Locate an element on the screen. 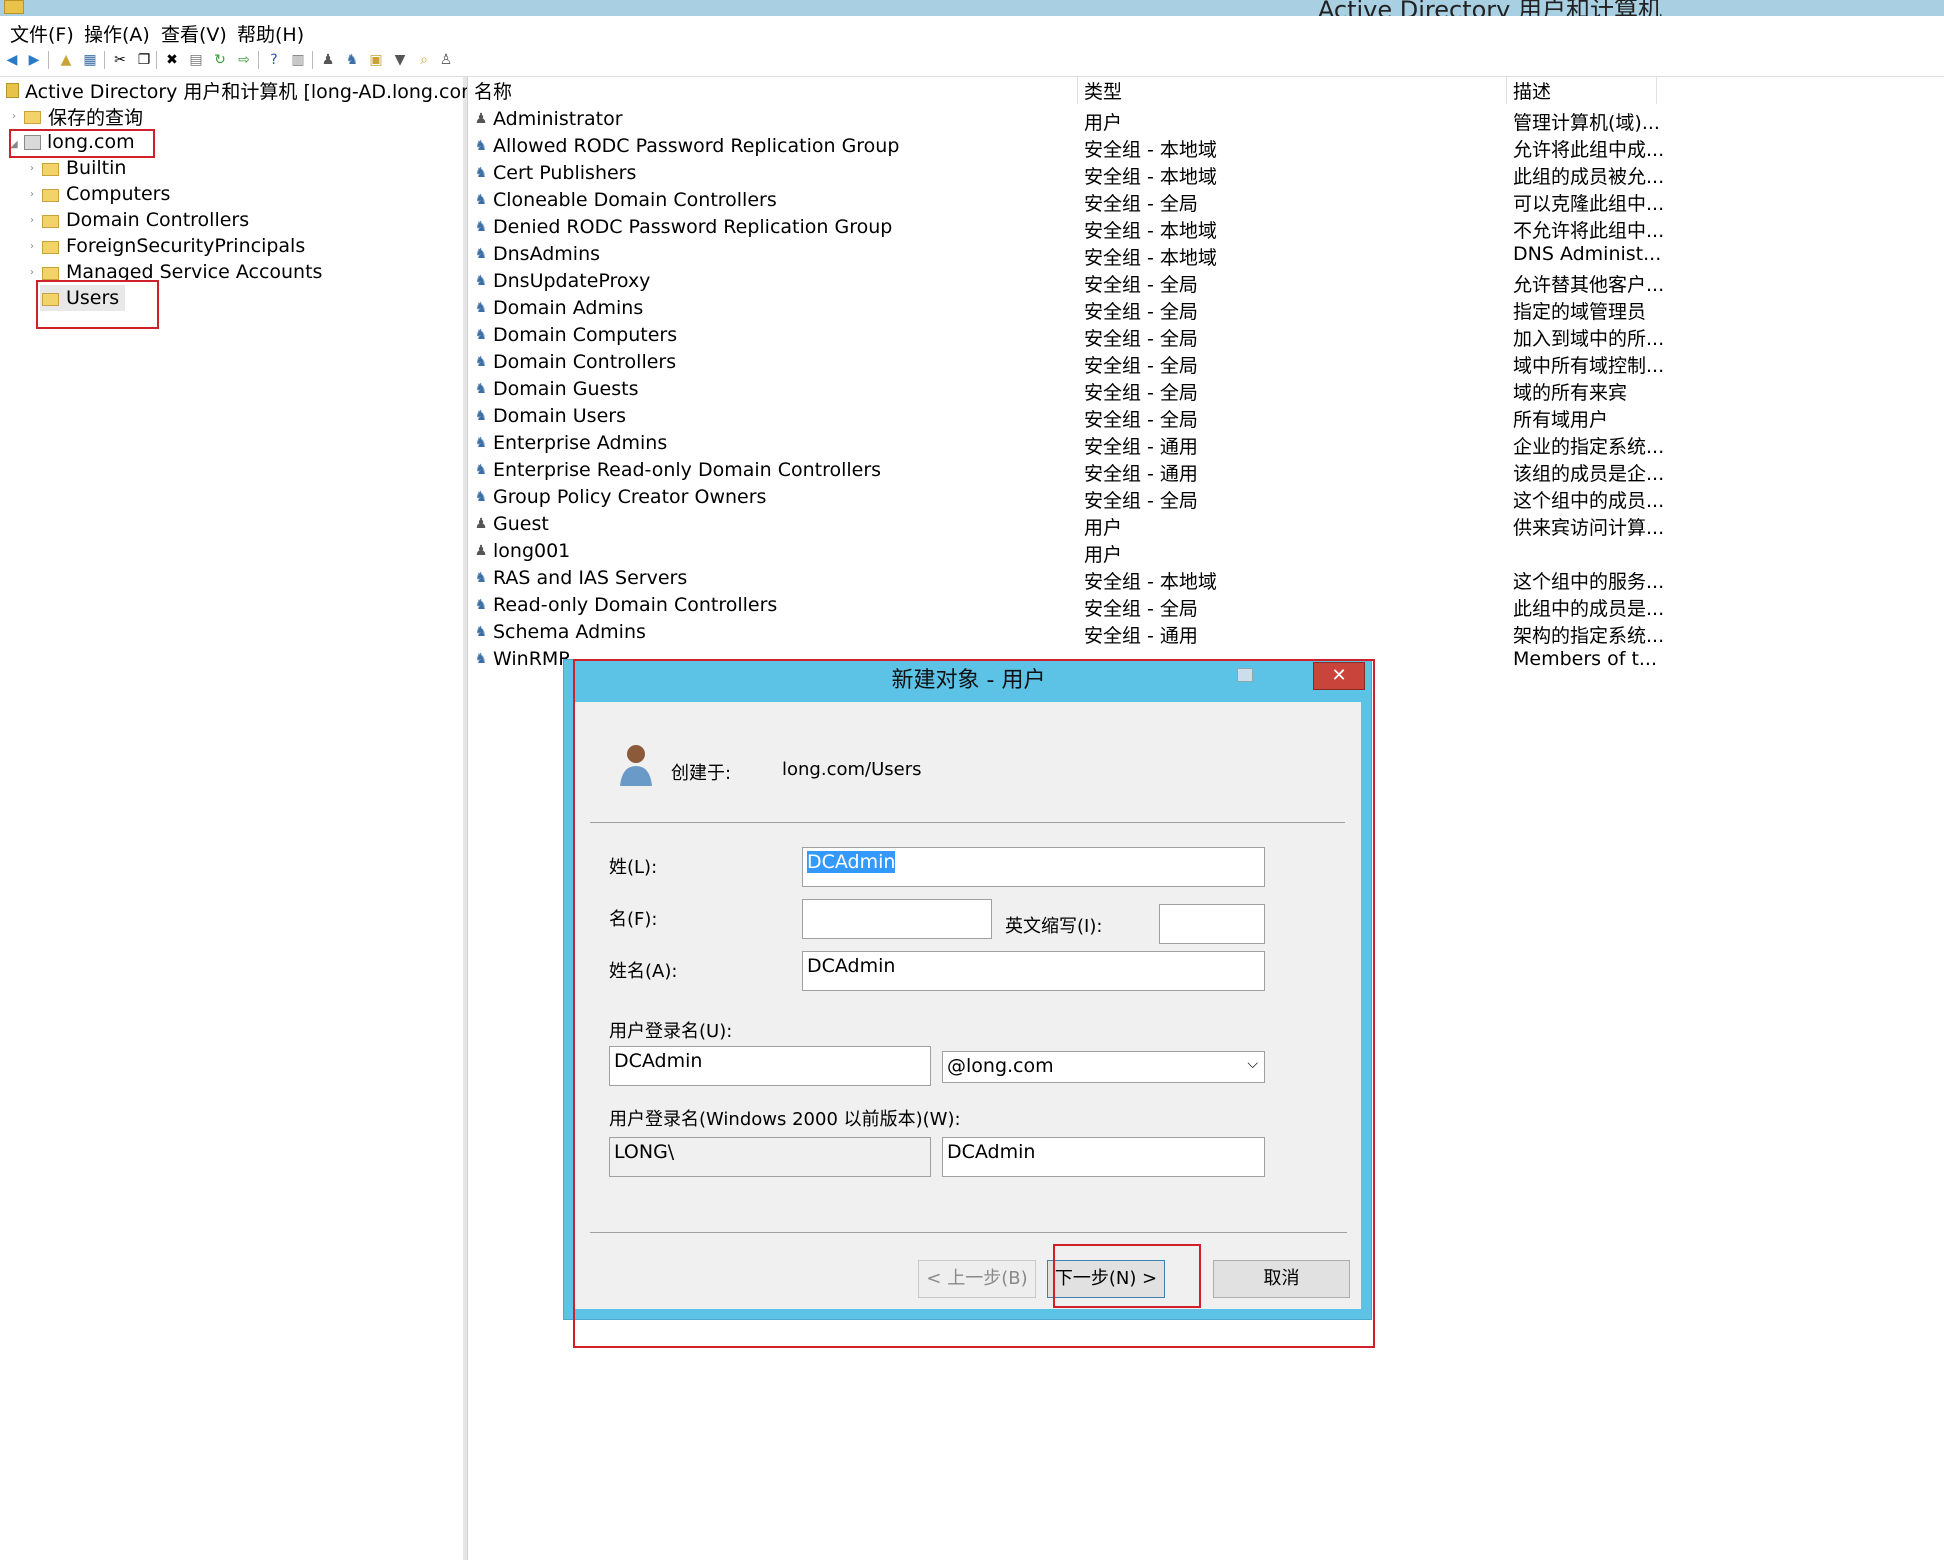 Image resolution: width=1944 pixels, height=1560 pixels. new-group-icon: ♞ is located at coordinates (352, 60).